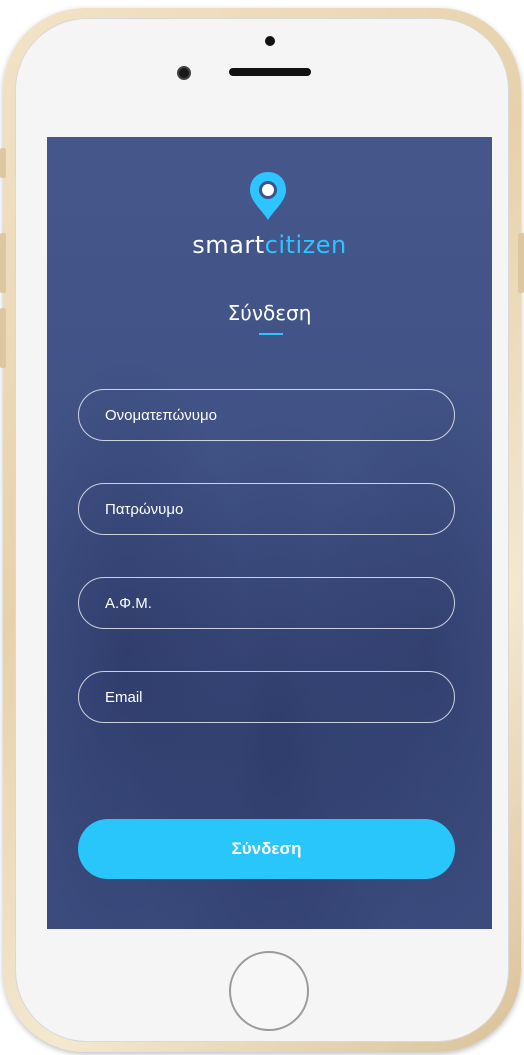 The width and height of the screenshot is (524, 1055). I want to click on brand-name-part2: citizen, so click(305, 245).